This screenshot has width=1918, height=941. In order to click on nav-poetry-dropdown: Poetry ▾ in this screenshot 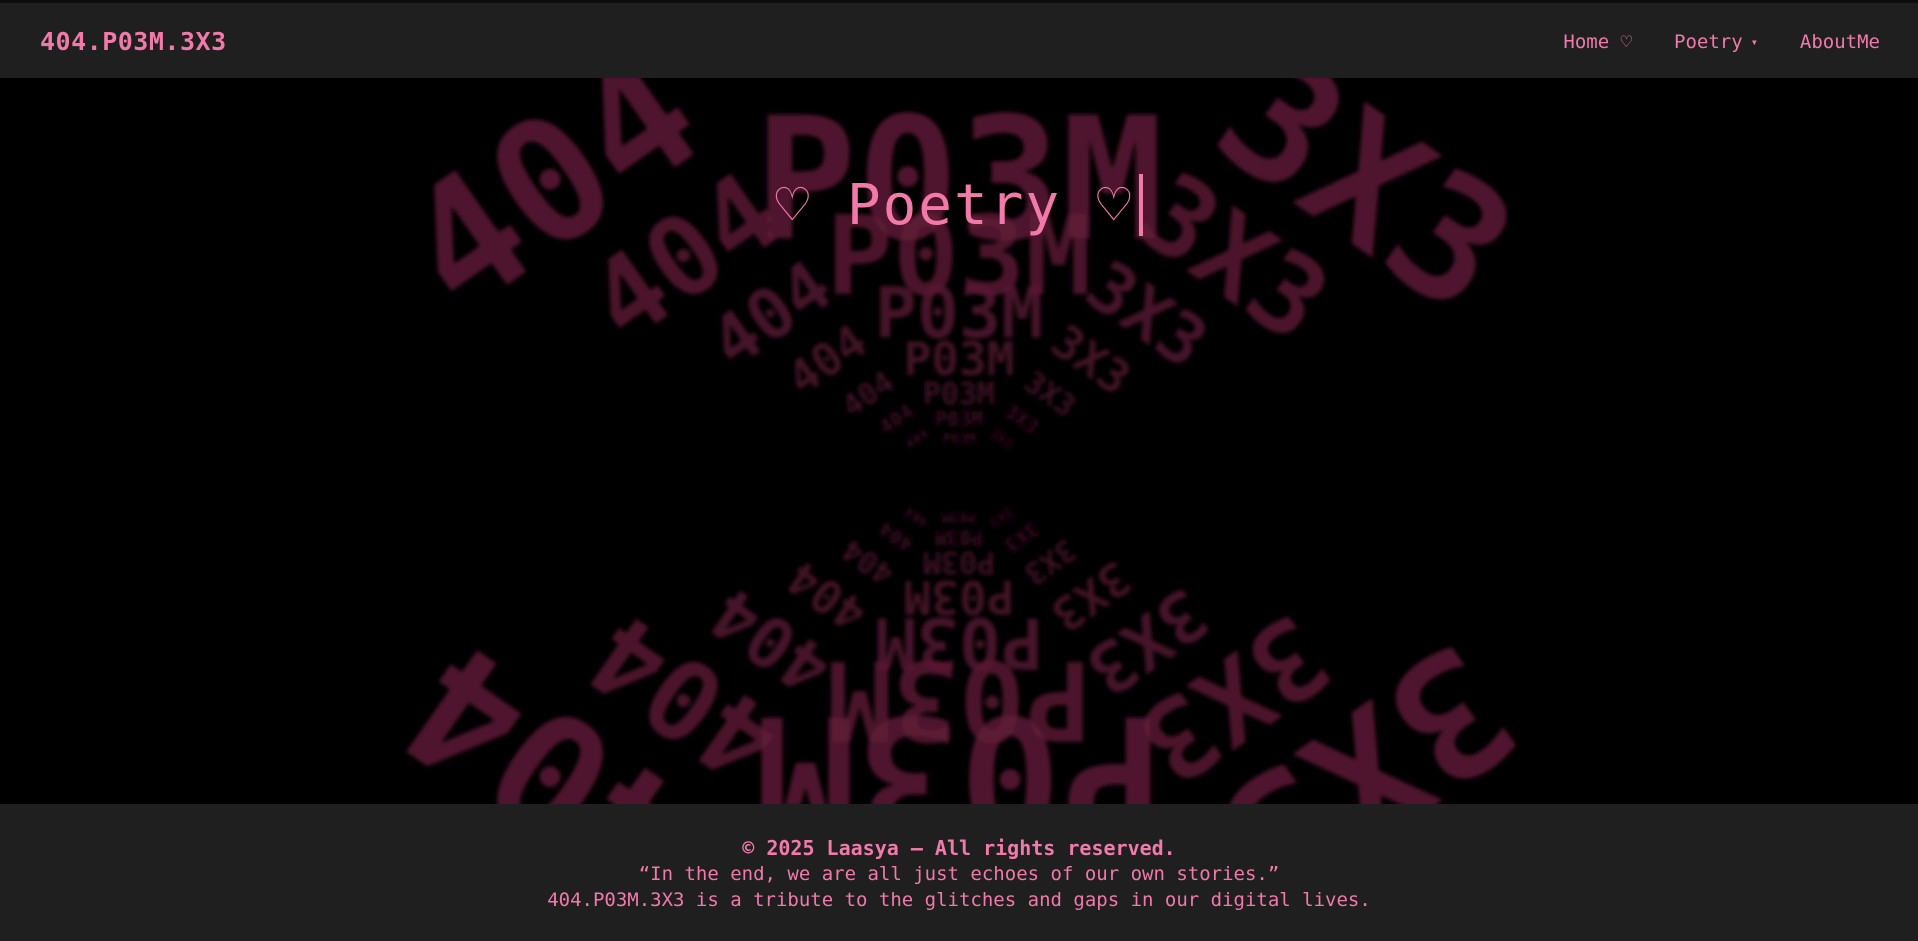, I will do `click(1716, 42)`.